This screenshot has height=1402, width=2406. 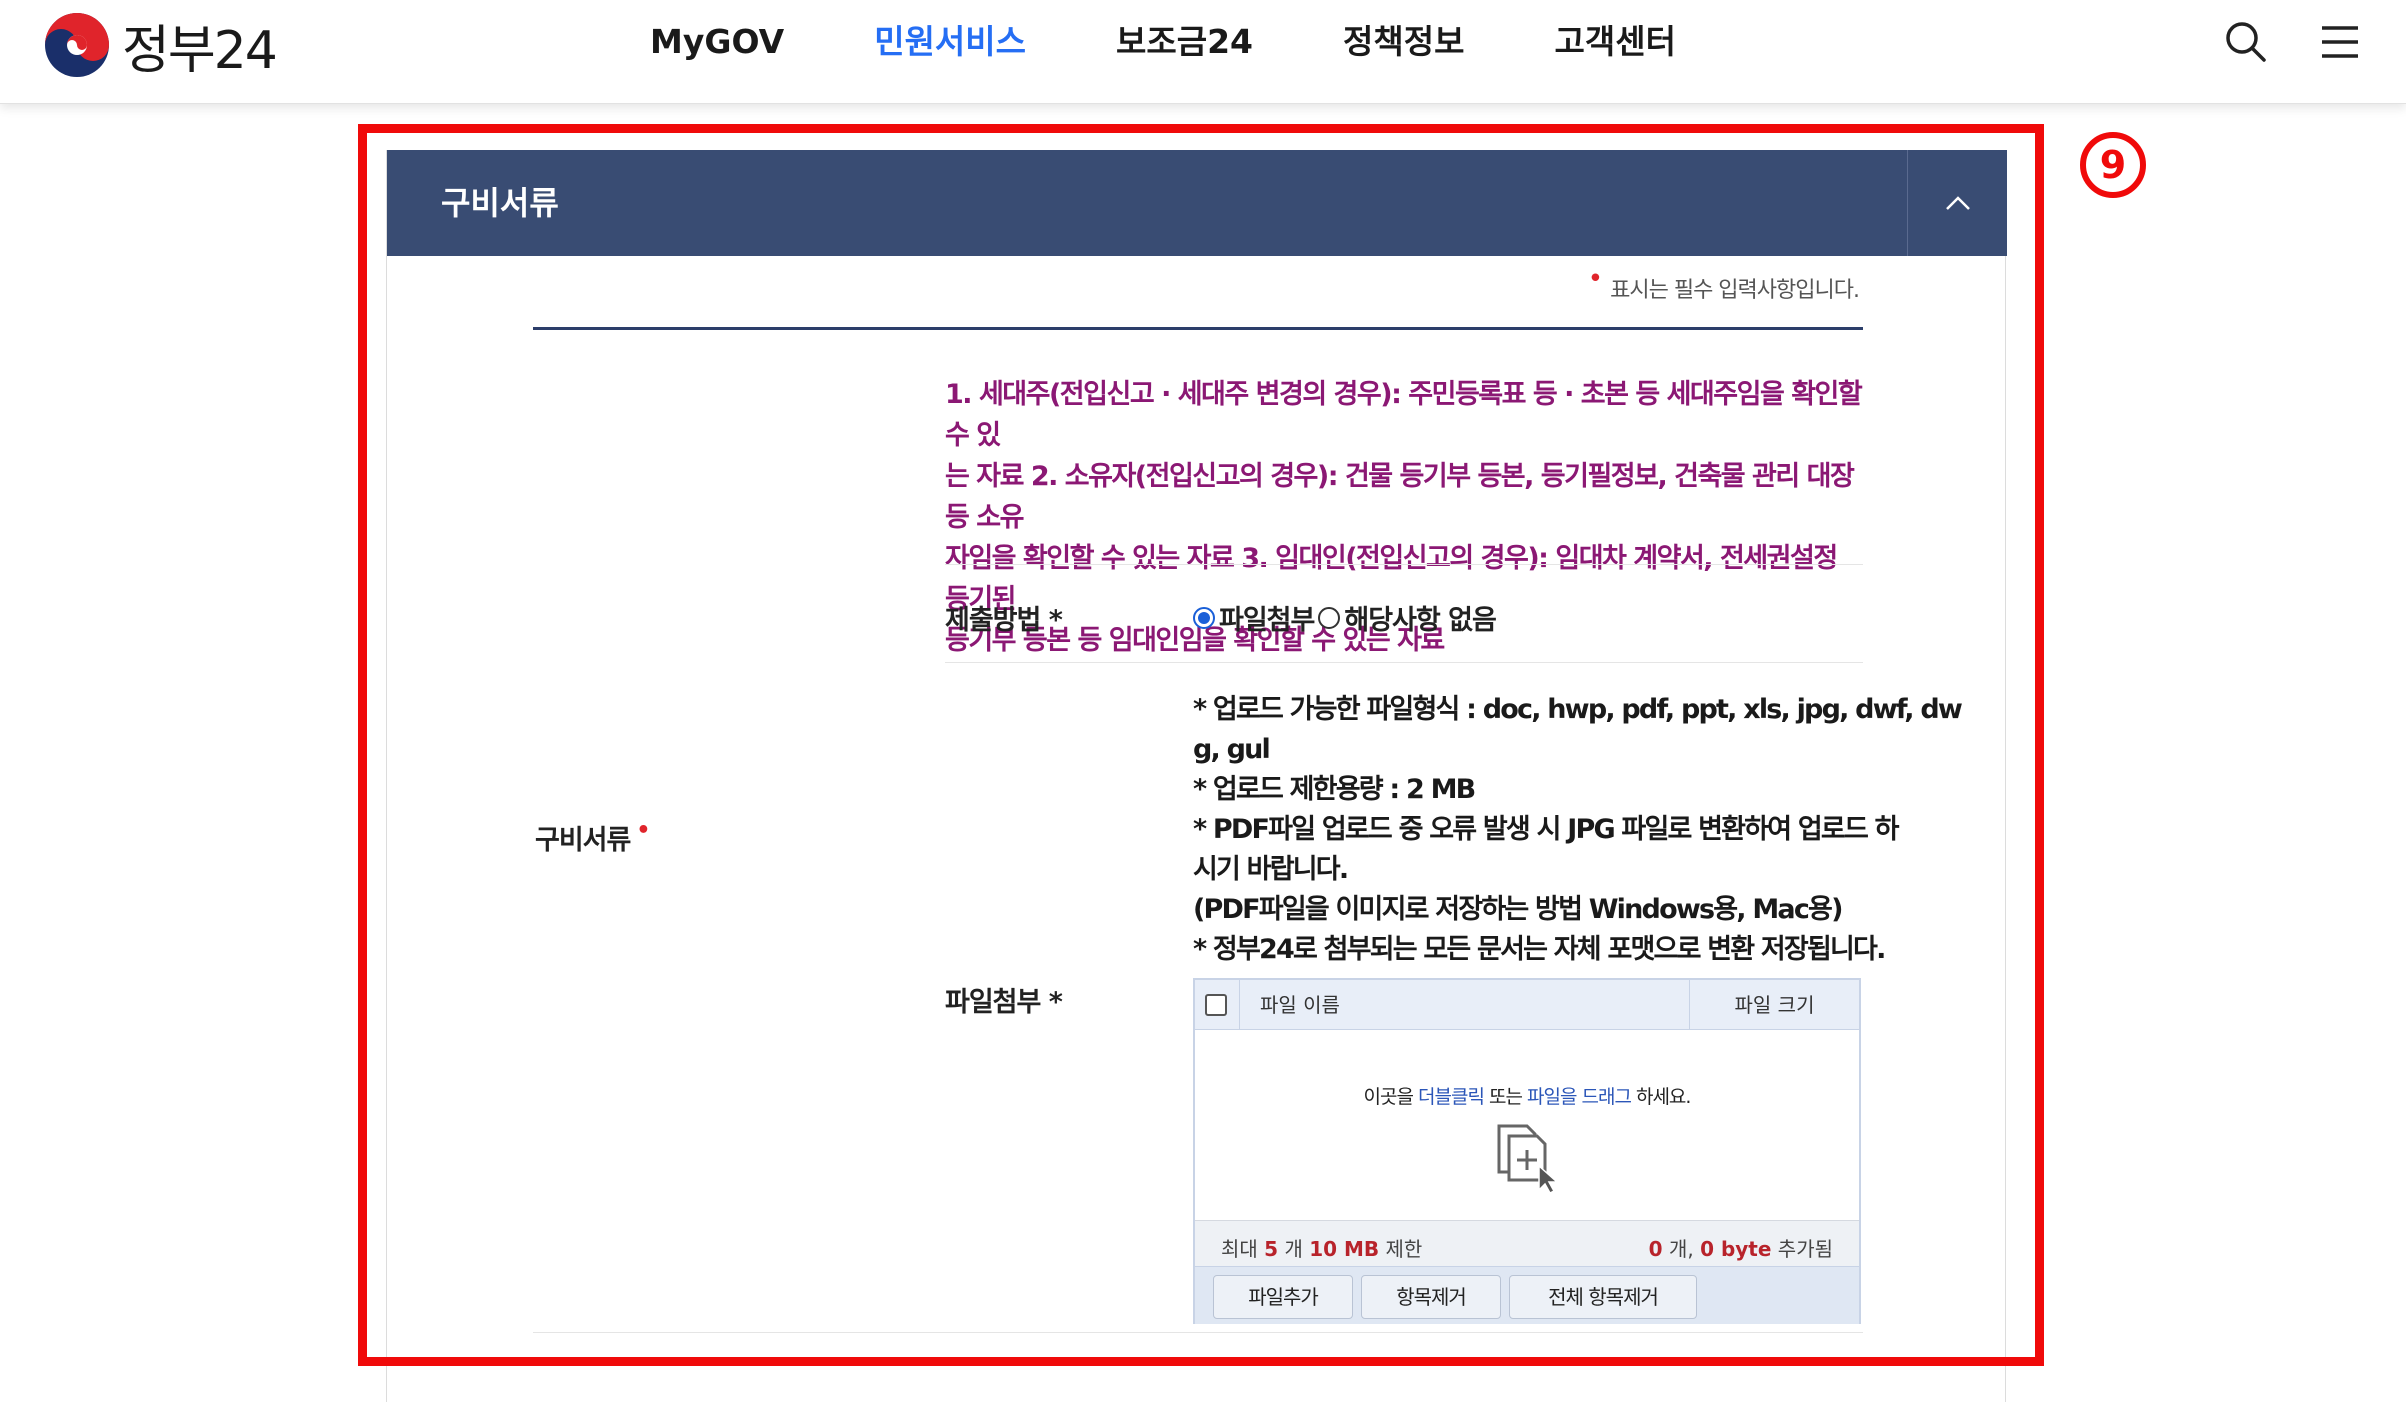 I want to click on global-nav: MyGOV 민원서비스 보조금24 정책정보 고객센터, so click(x=1203, y=42).